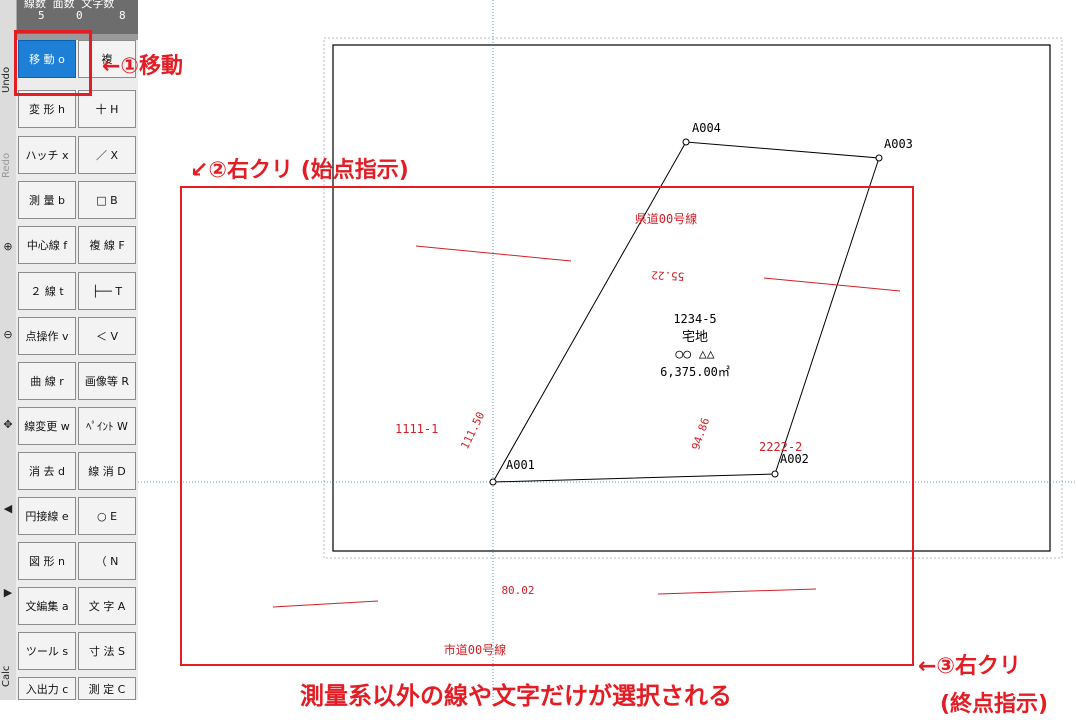 Image resolution: width=1076 pixels, height=720 pixels. Describe the element at coordinates (122, 15) in the screenshot. I see `char-count: 8` at that location.